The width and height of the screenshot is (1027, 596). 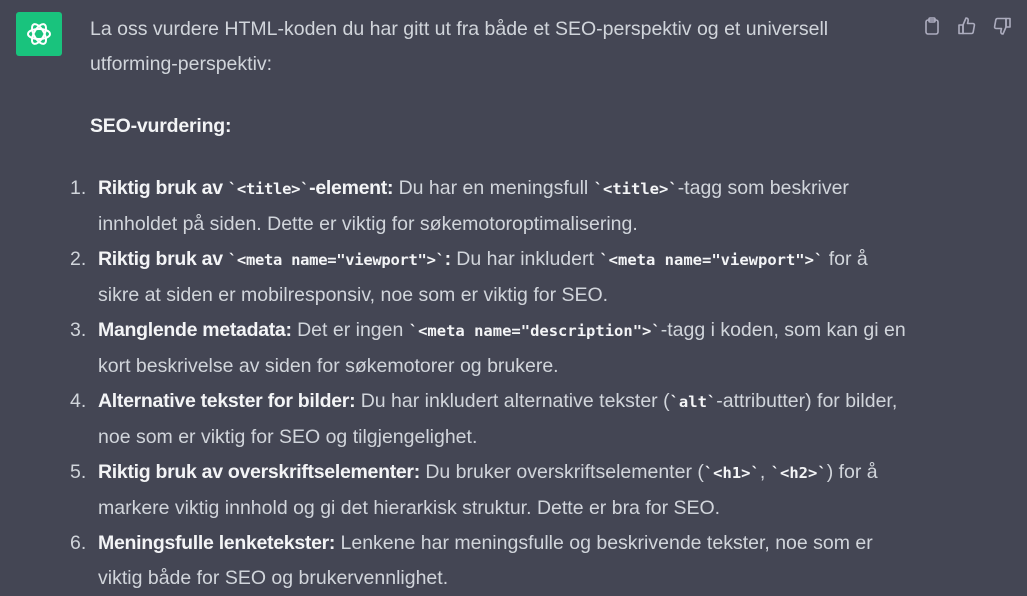 What do you see at coordinates (350, 330) in the screenshot?
I see `item-text: Det er ingen` at bounding box center [350, 330].